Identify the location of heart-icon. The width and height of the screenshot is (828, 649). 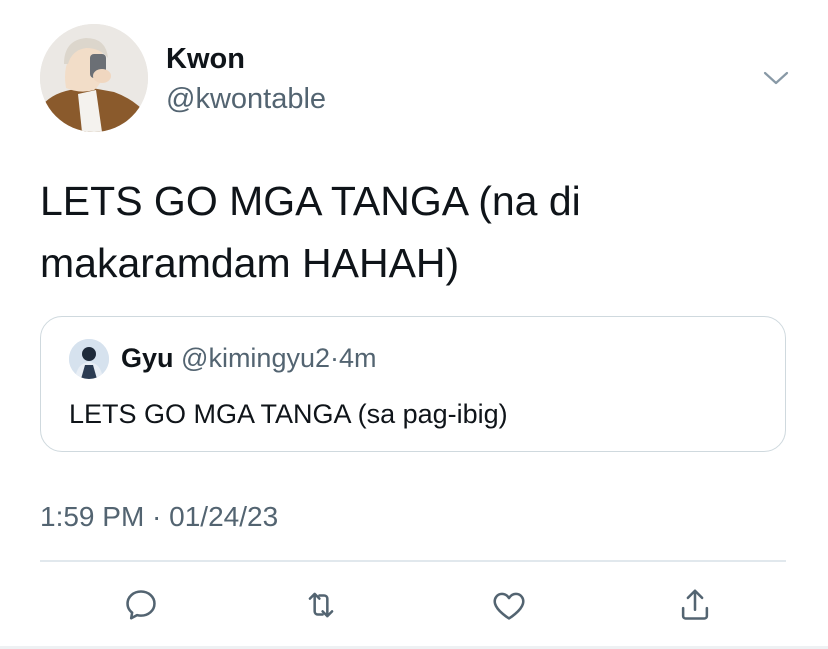
(509, 606).